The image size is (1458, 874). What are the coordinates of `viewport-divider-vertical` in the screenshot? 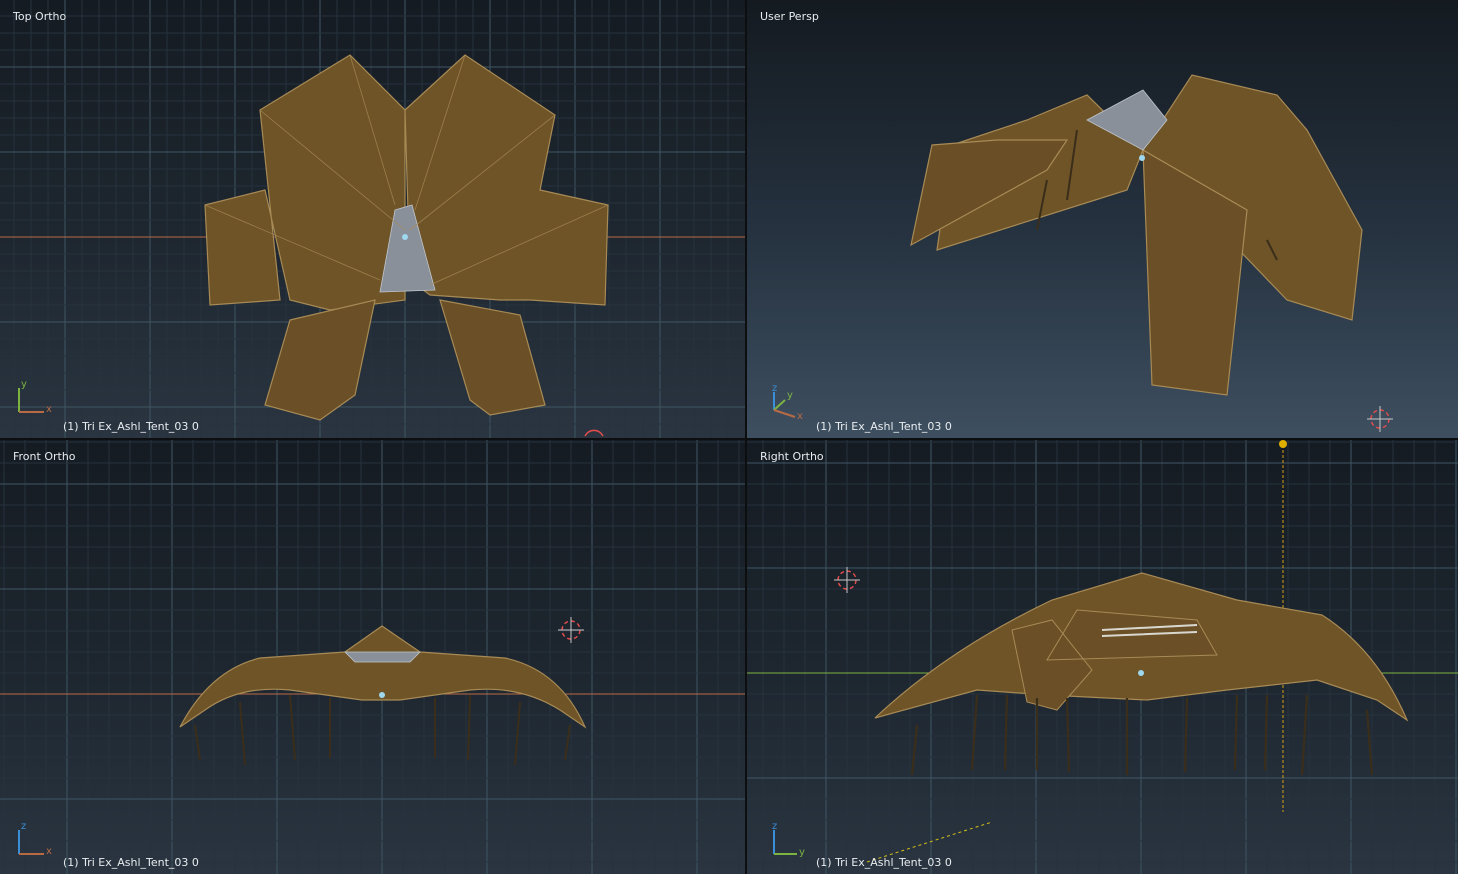 It's located at (746, 437).